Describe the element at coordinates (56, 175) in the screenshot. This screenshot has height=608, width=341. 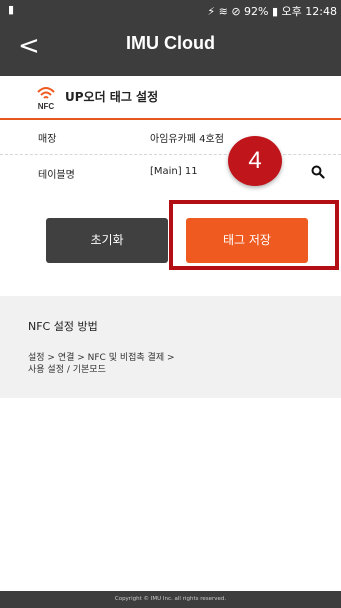
I see `table-name-label: 테이블명` at that location.